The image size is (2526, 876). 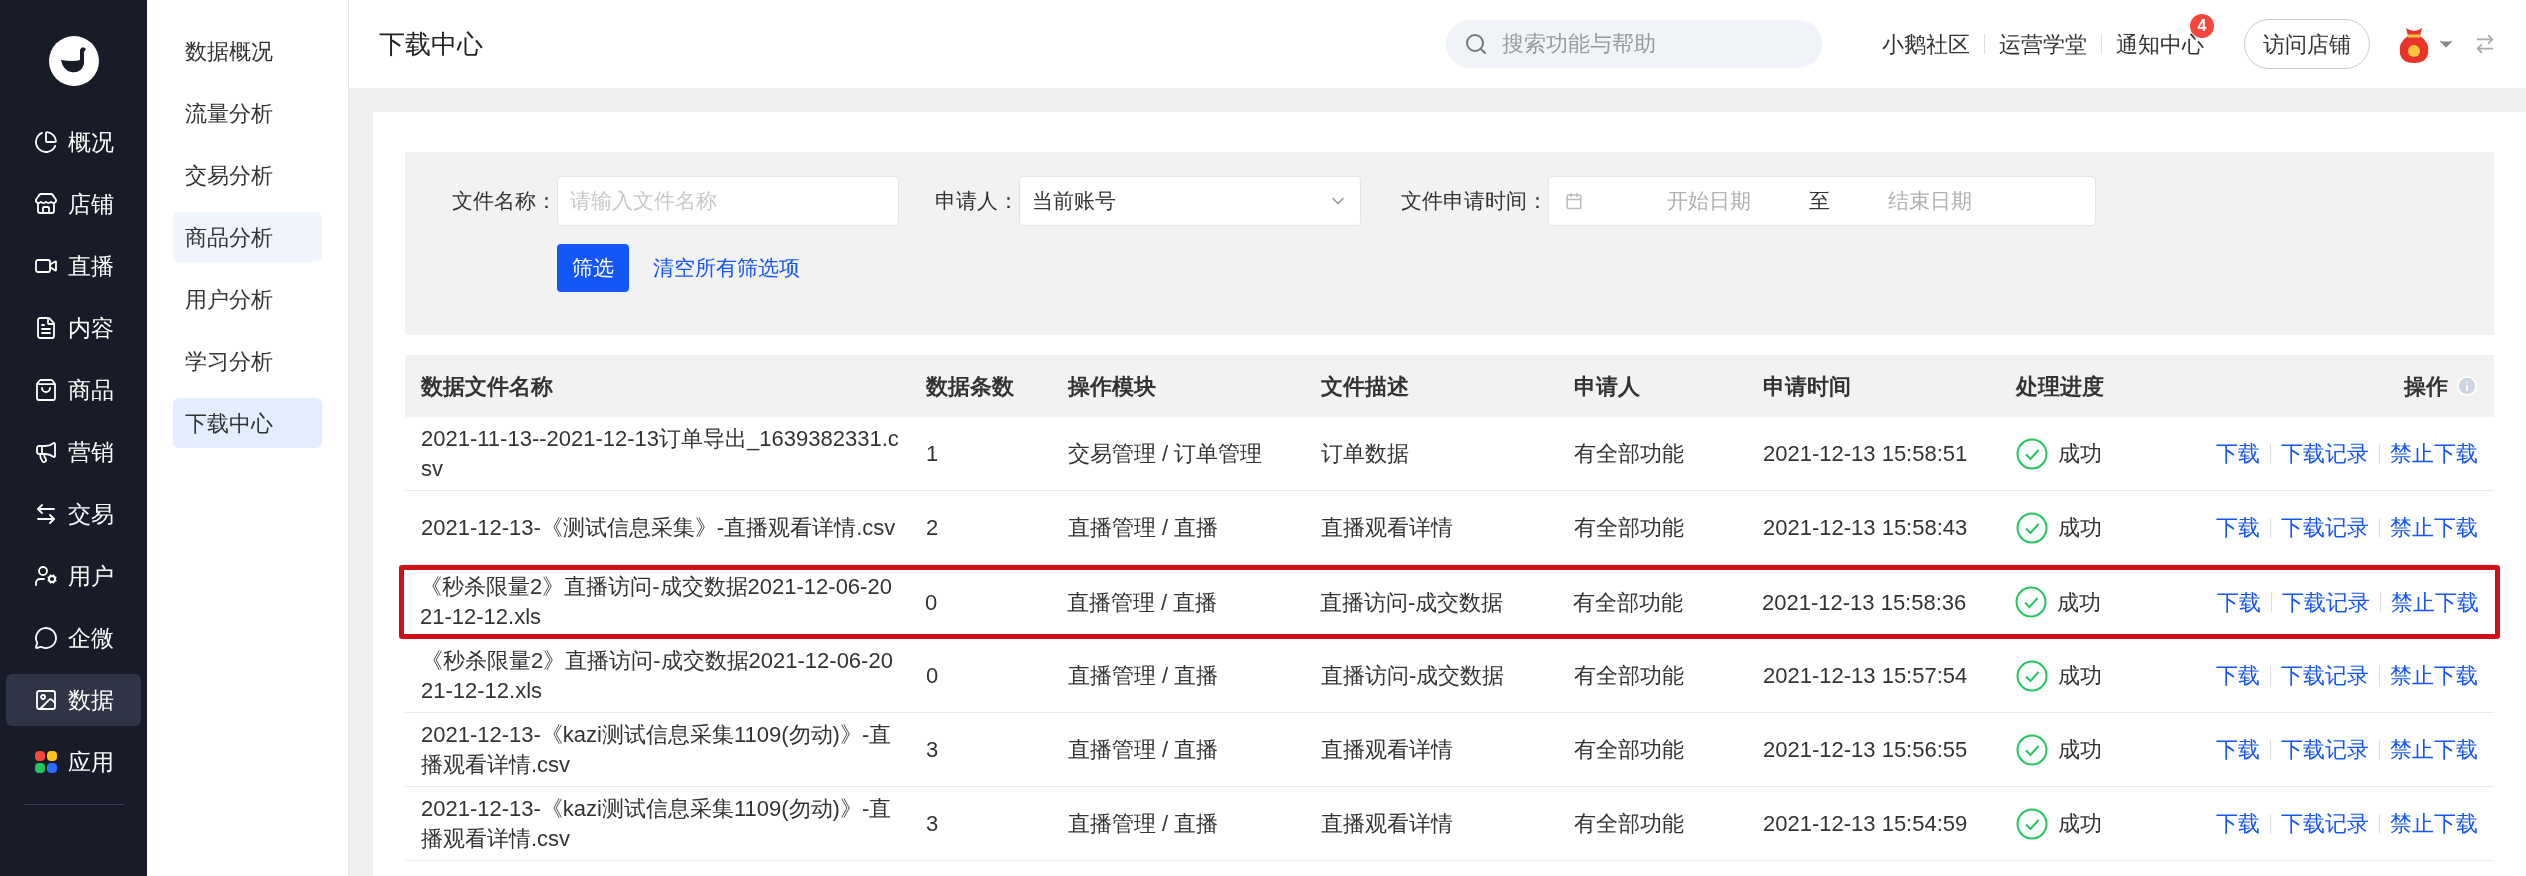 What do you see at coordinates (1926, 44) in the screenshot?
I see `top-link: 小鹅社区` at bounding box center [1926, 44].